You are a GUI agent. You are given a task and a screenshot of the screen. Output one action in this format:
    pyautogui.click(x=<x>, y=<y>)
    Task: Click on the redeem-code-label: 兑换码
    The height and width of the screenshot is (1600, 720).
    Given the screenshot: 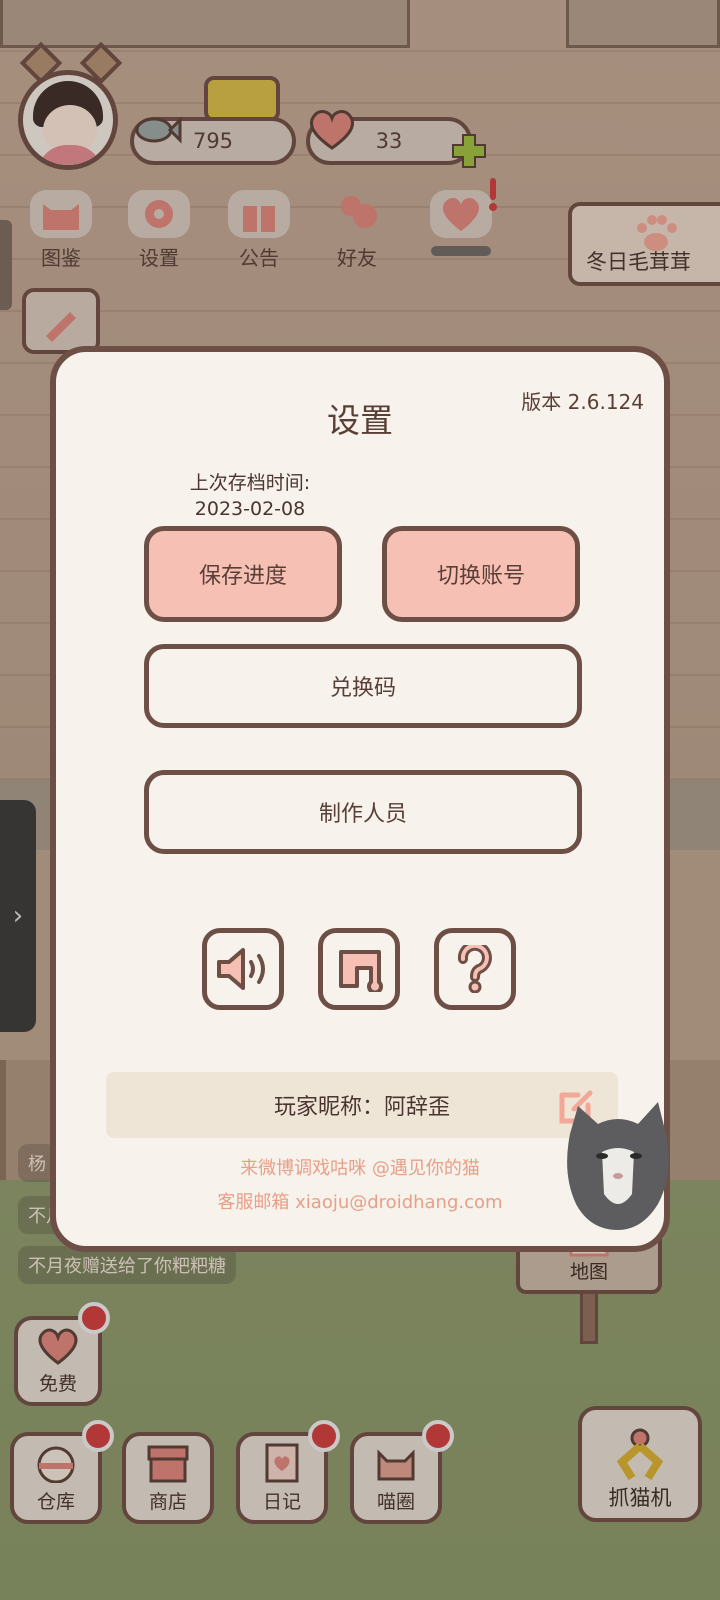 What is the action you would take?
    pyautogui.click(x=362, y=688)
    